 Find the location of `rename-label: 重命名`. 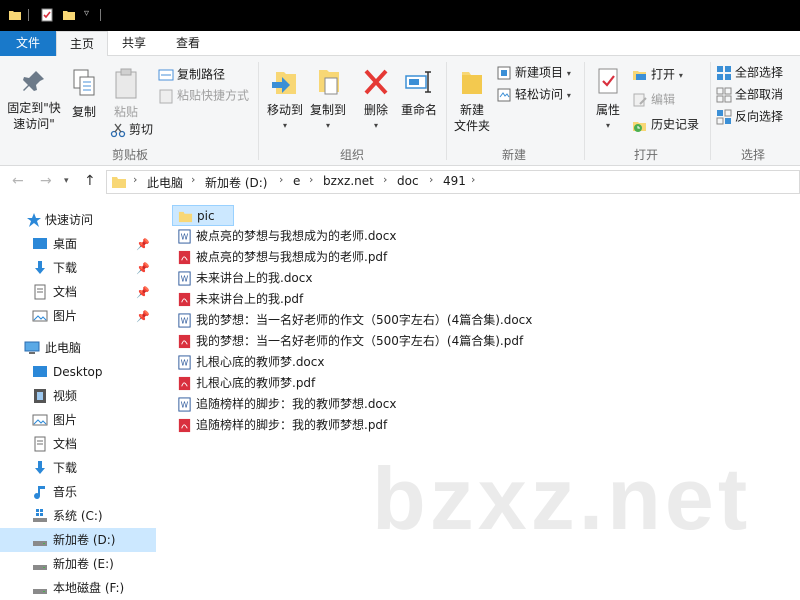

rename-label: 重命名 is located at coordinates (418, 110).